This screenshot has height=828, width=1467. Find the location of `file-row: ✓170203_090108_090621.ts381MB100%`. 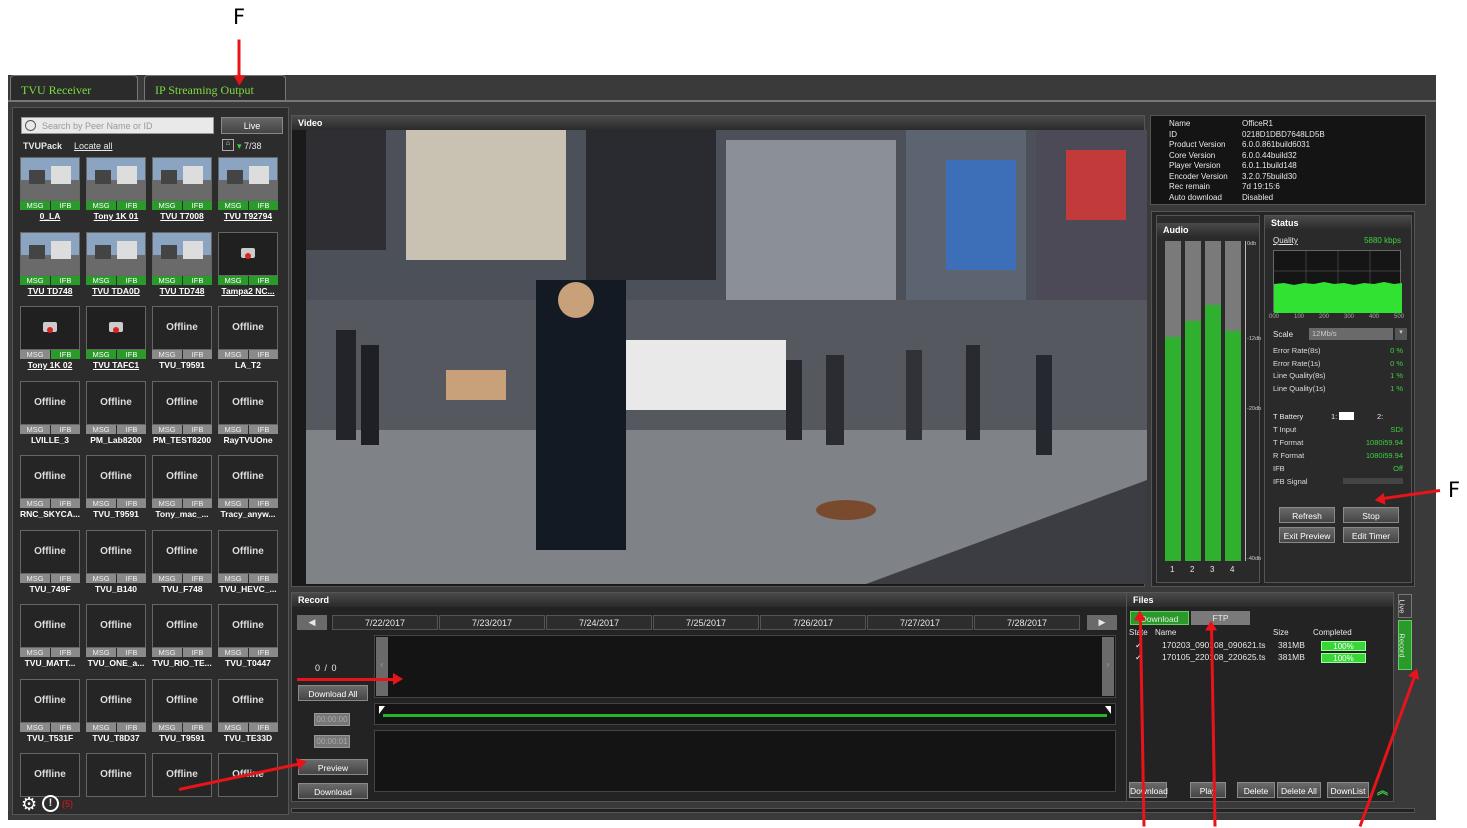

file-row: ✓170203_090108_090621.ts381MB100% is located at coordinates (1260, 646).